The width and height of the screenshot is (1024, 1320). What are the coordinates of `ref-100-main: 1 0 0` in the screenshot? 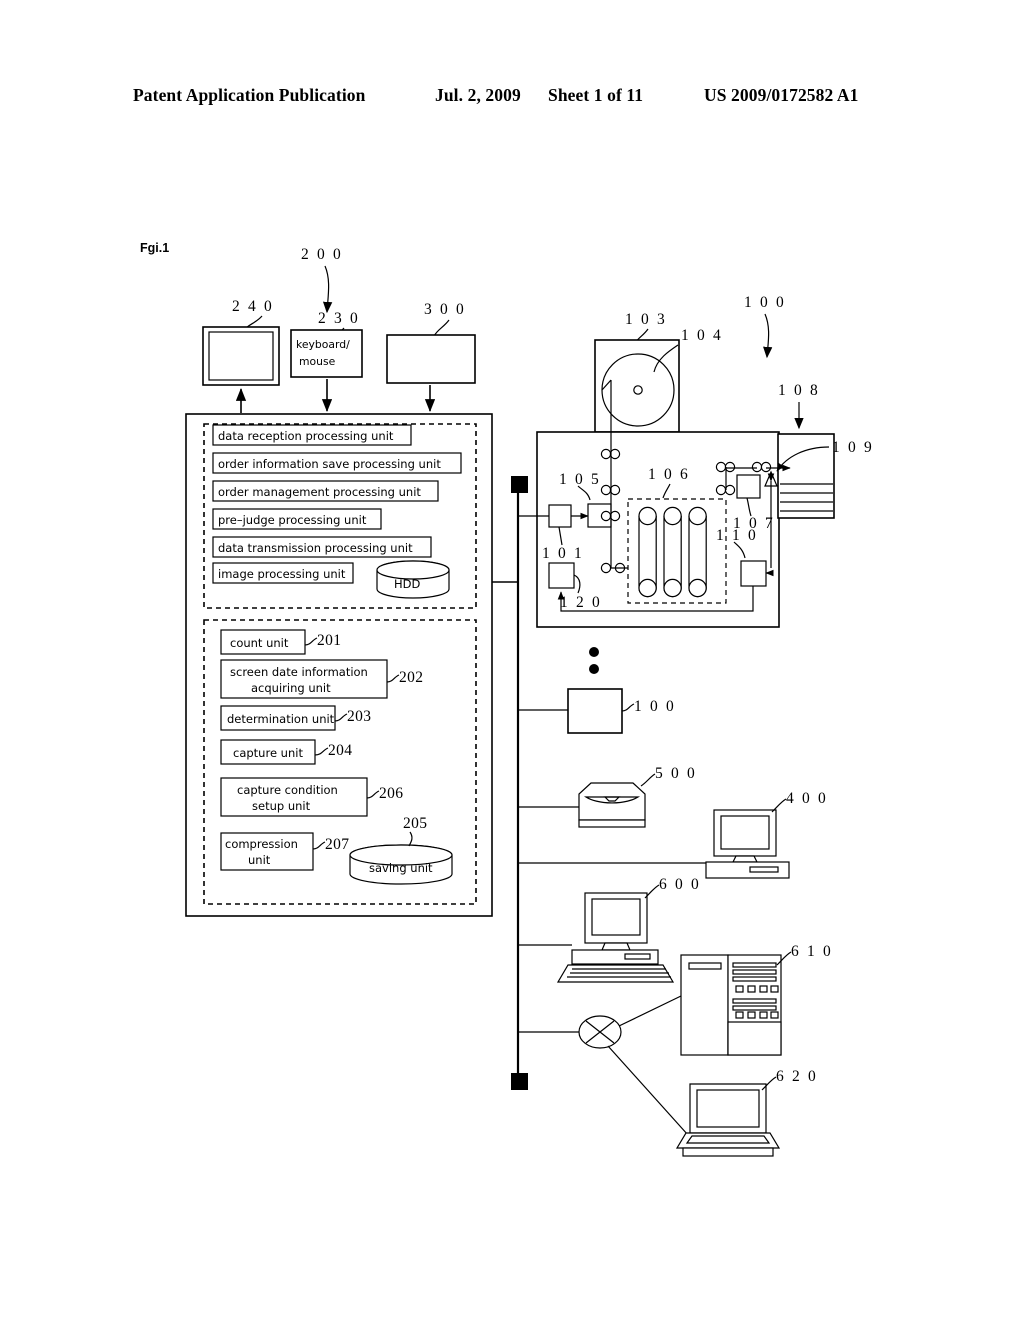 It's located at (765, 302).